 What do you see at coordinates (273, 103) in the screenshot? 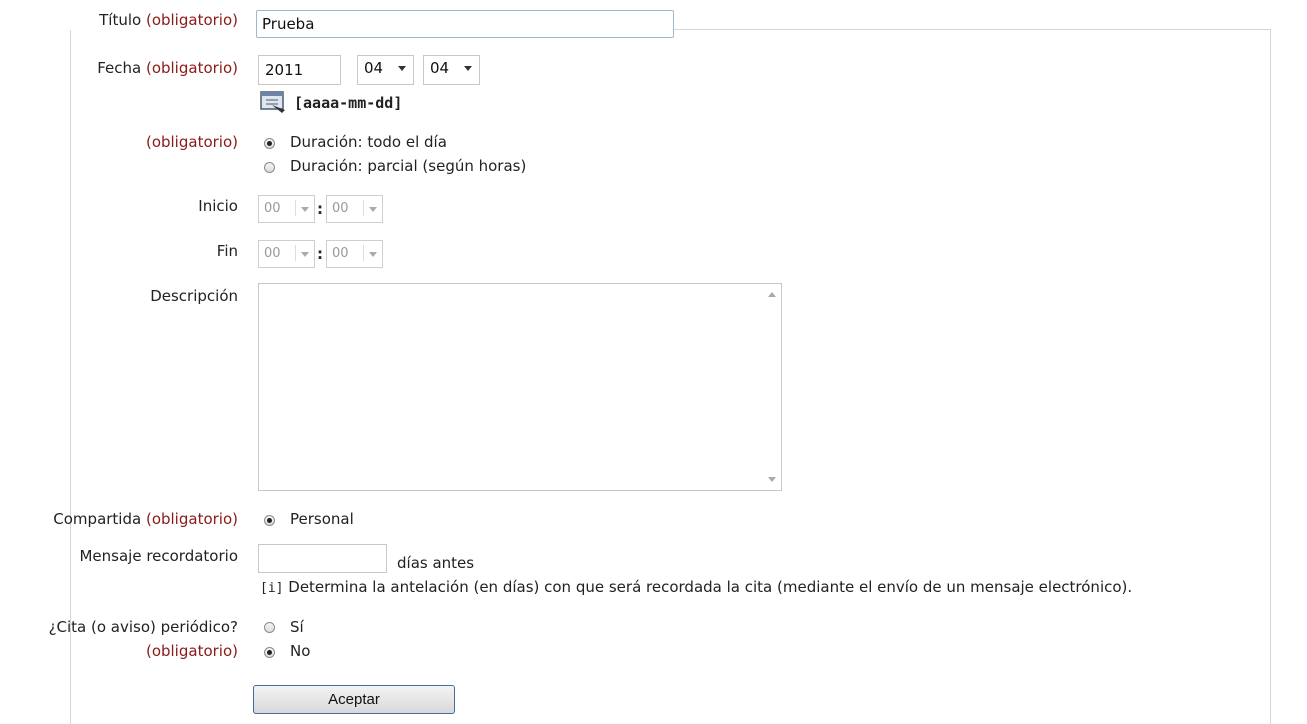
I see `calendar-icon` at bounding box center [273, 103].